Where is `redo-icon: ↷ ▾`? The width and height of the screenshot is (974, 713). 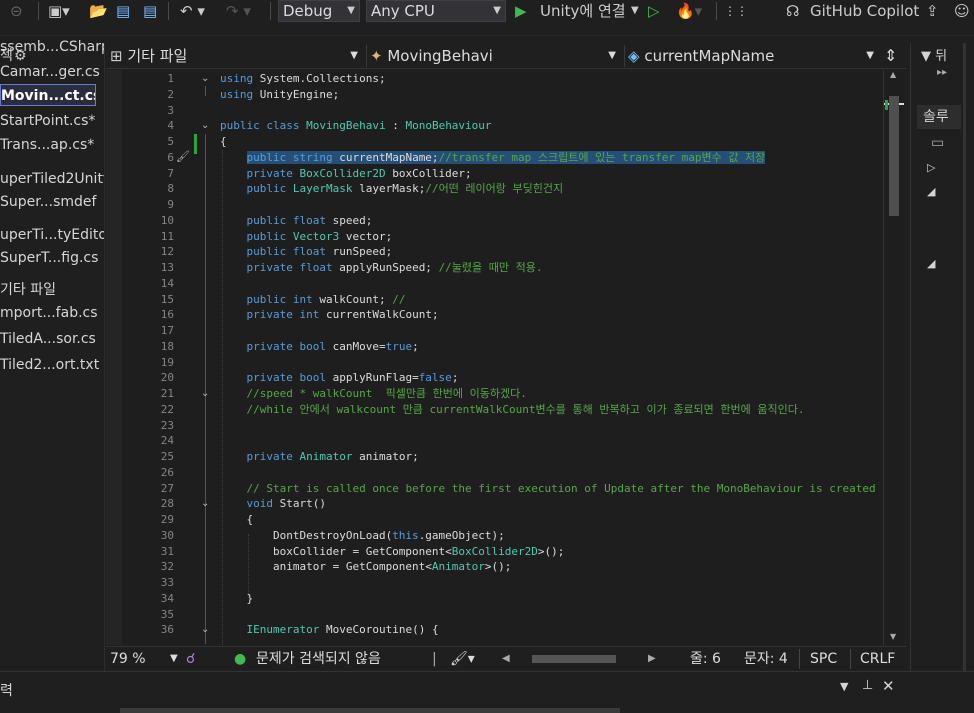
redo-icon: ↷ ▾ is located at coordinates (238, 11).